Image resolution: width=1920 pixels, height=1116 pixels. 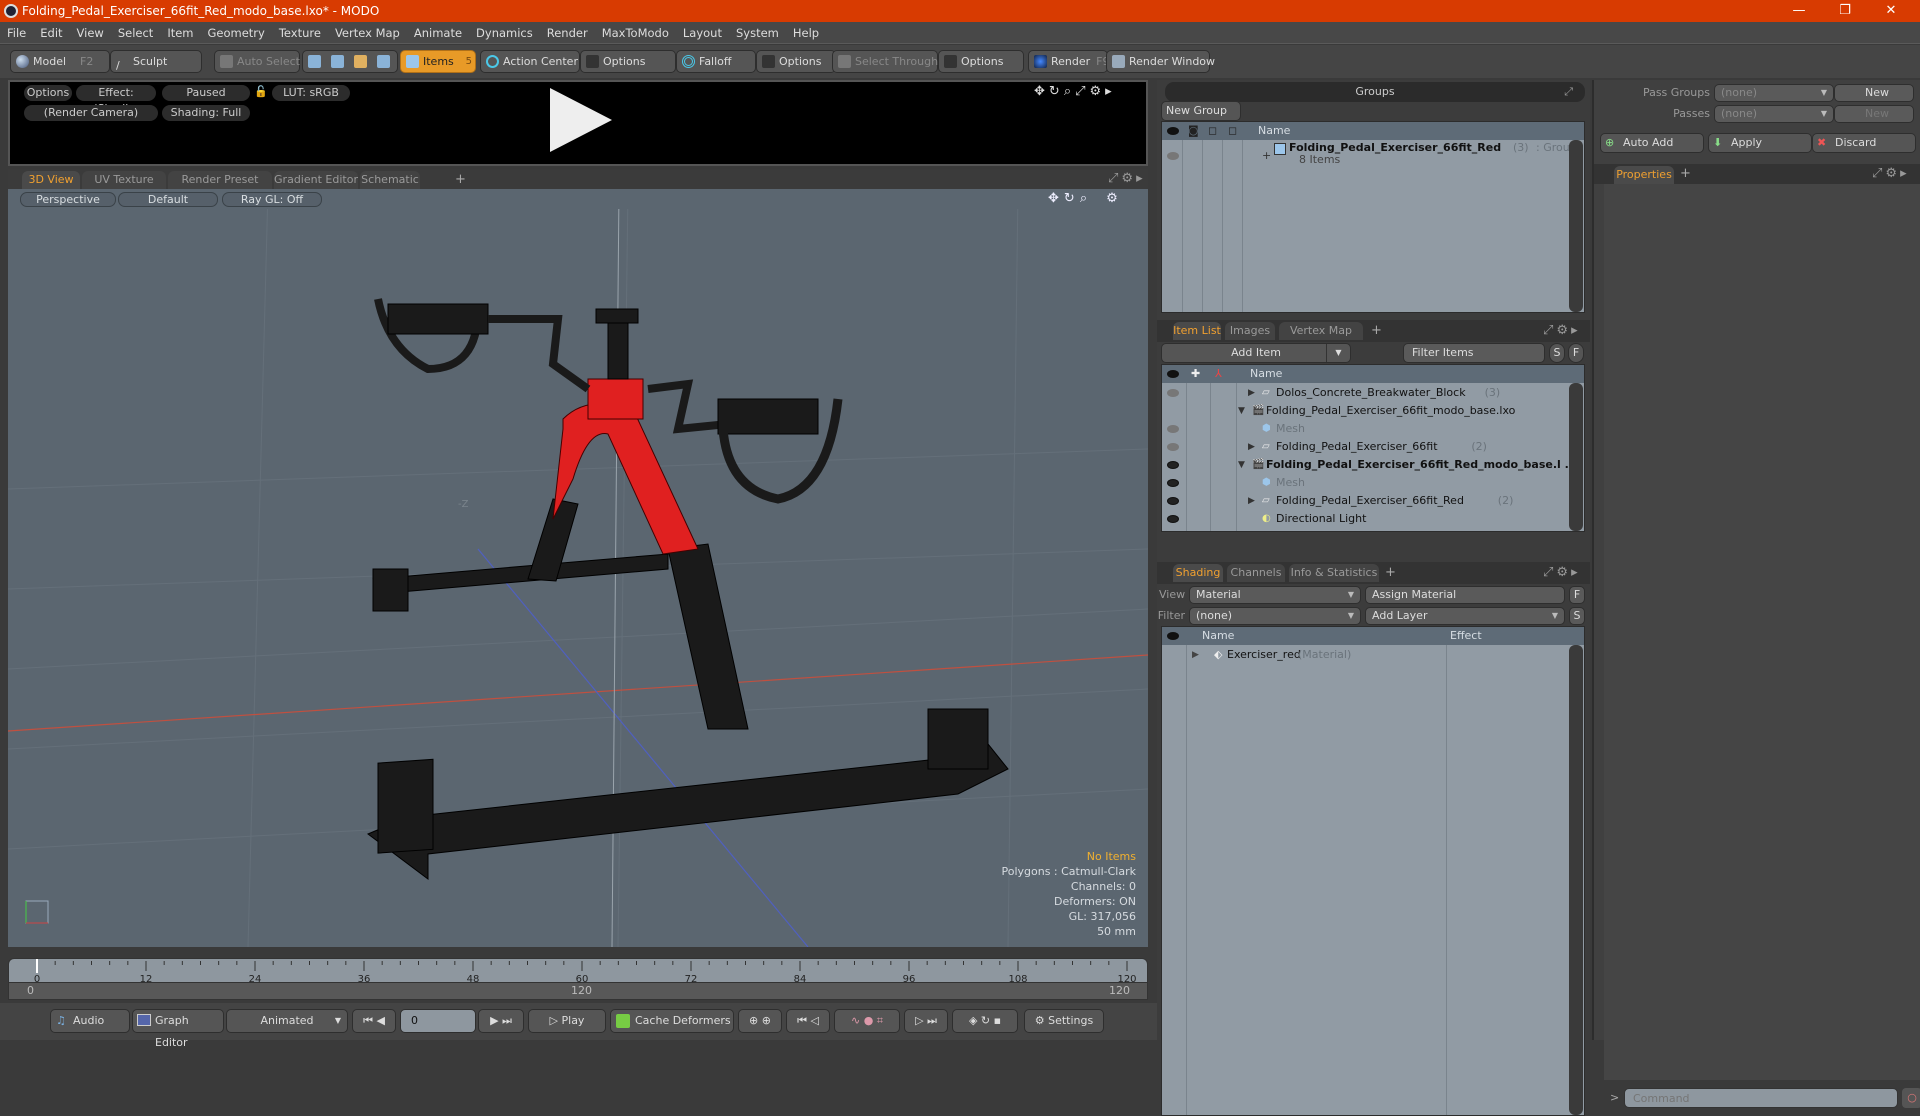 What do you see at coordinates (1256, 573) in the screenshot?
I see `tab-channels: Channels` at bounding box center [1256, 573].